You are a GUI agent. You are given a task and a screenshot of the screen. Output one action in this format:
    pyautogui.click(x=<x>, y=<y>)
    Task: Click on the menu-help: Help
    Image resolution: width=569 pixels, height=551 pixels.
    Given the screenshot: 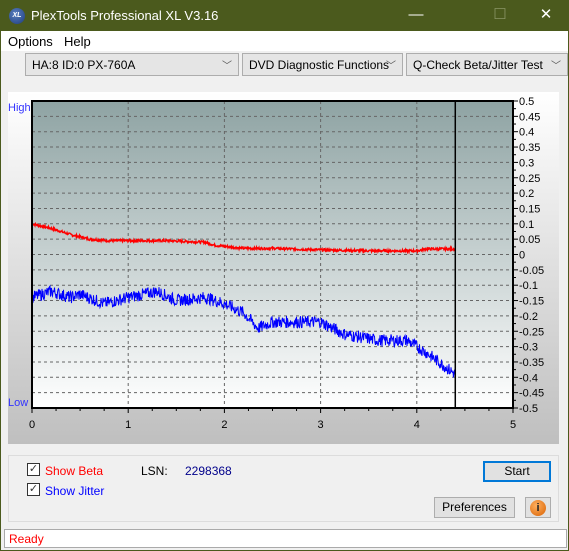 What is the action you would take?
    pyautogui.click(x=77, y=41)
    